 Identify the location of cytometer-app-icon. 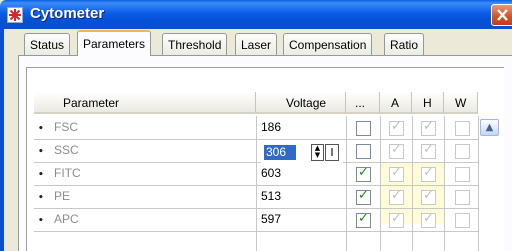
(15, 15).